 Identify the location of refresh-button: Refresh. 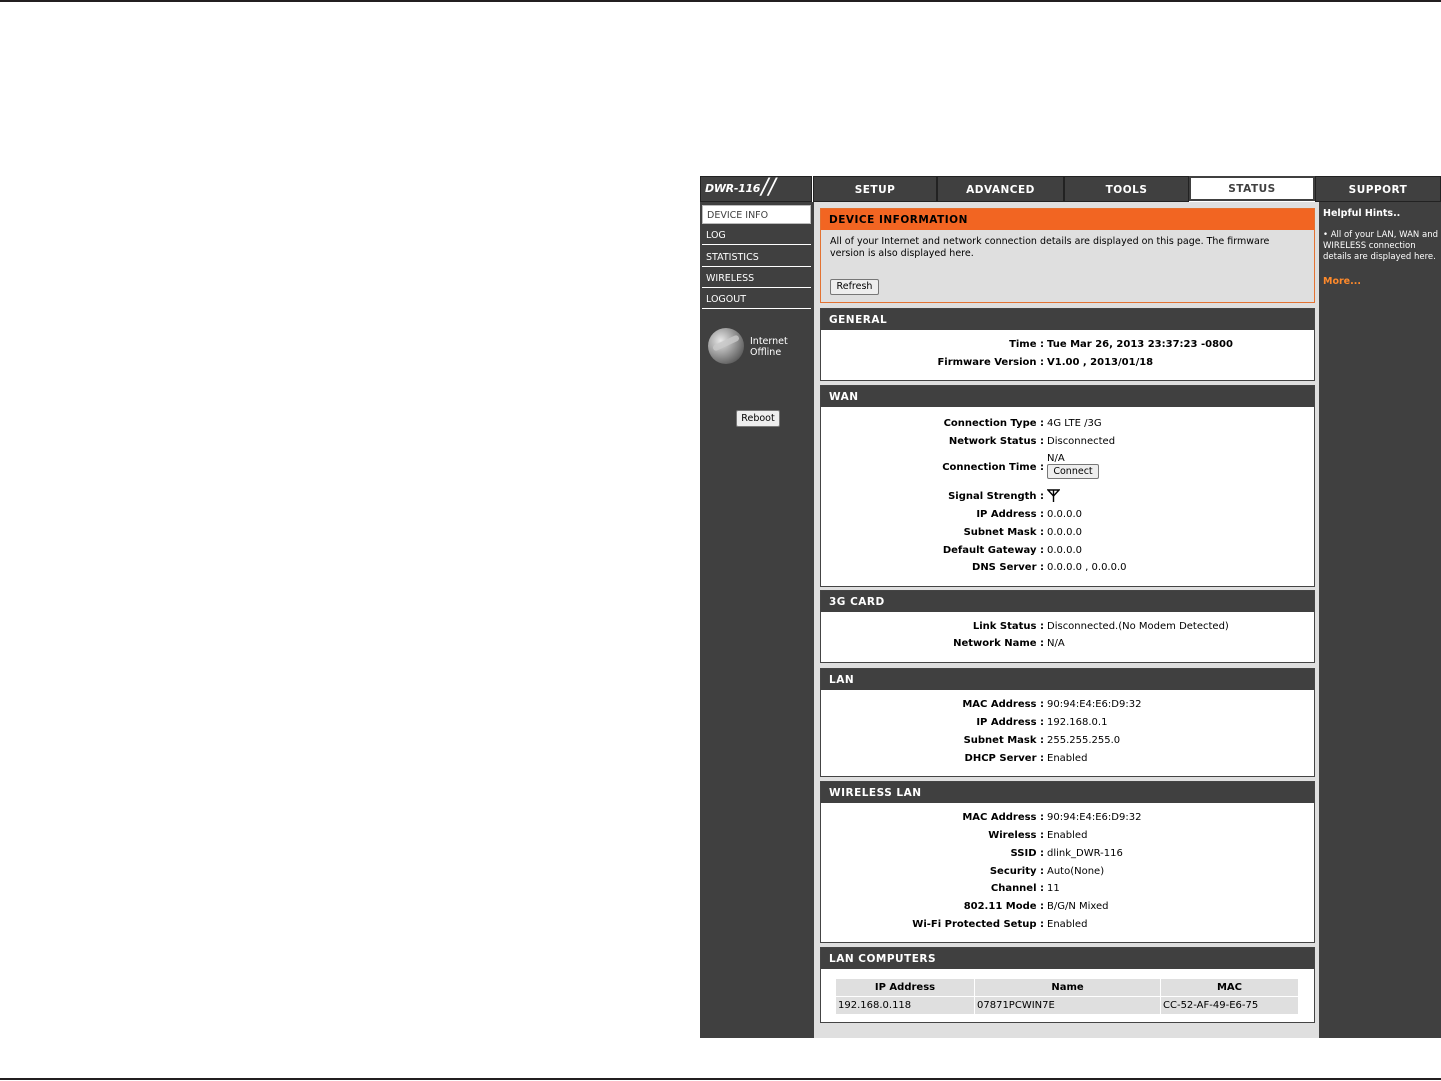
(854, 287).